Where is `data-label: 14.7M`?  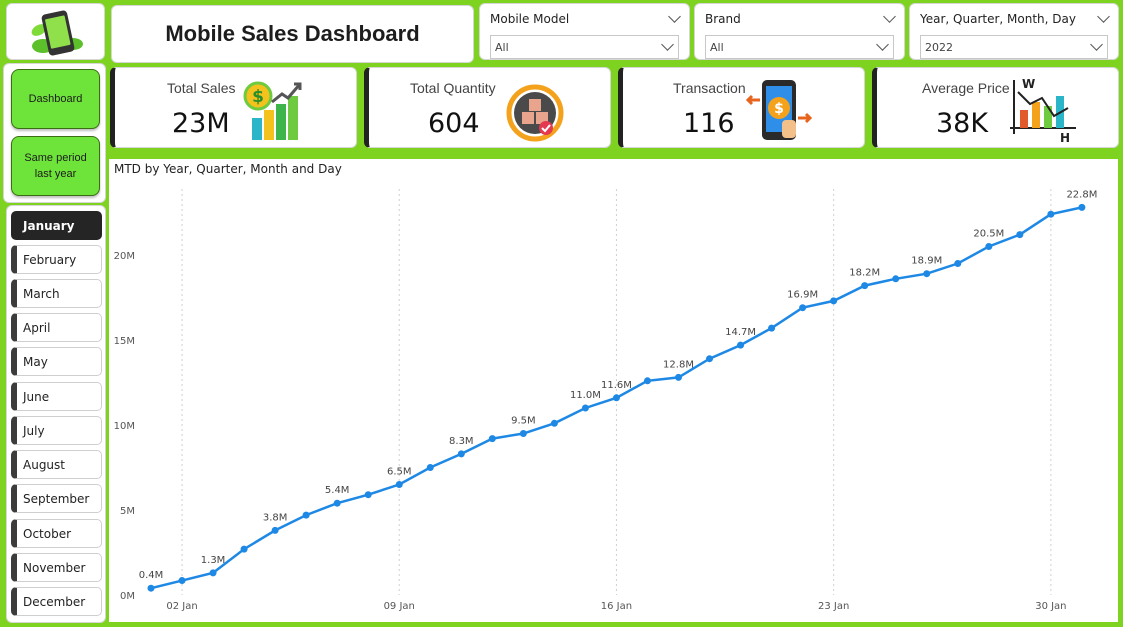 data-label: 14.7M is located at coordinates (740, 332).